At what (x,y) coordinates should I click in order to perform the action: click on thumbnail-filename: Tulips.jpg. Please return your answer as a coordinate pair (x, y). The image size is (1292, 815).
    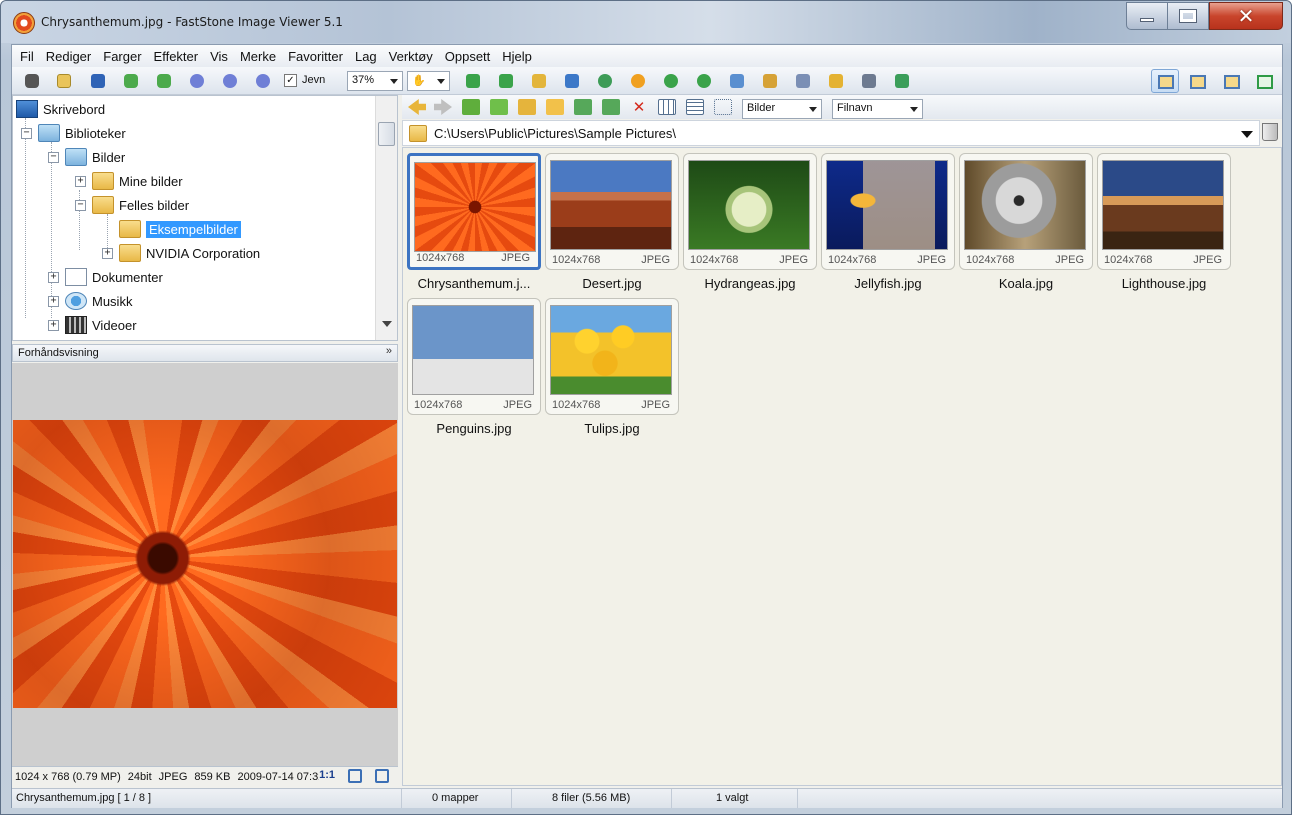
    Looking at the image, I should click on (612, 428).